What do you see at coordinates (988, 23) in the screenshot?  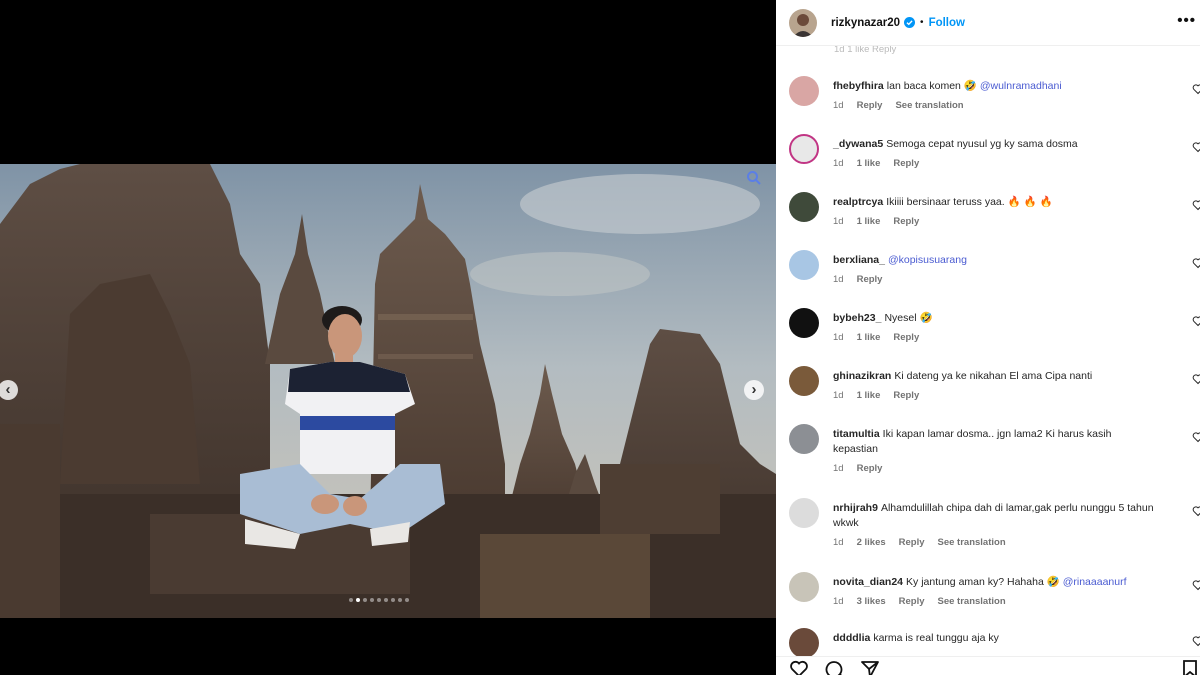 I see `post-header: rizkynazar20 • Follow •••` at bounding box center [988, 23].